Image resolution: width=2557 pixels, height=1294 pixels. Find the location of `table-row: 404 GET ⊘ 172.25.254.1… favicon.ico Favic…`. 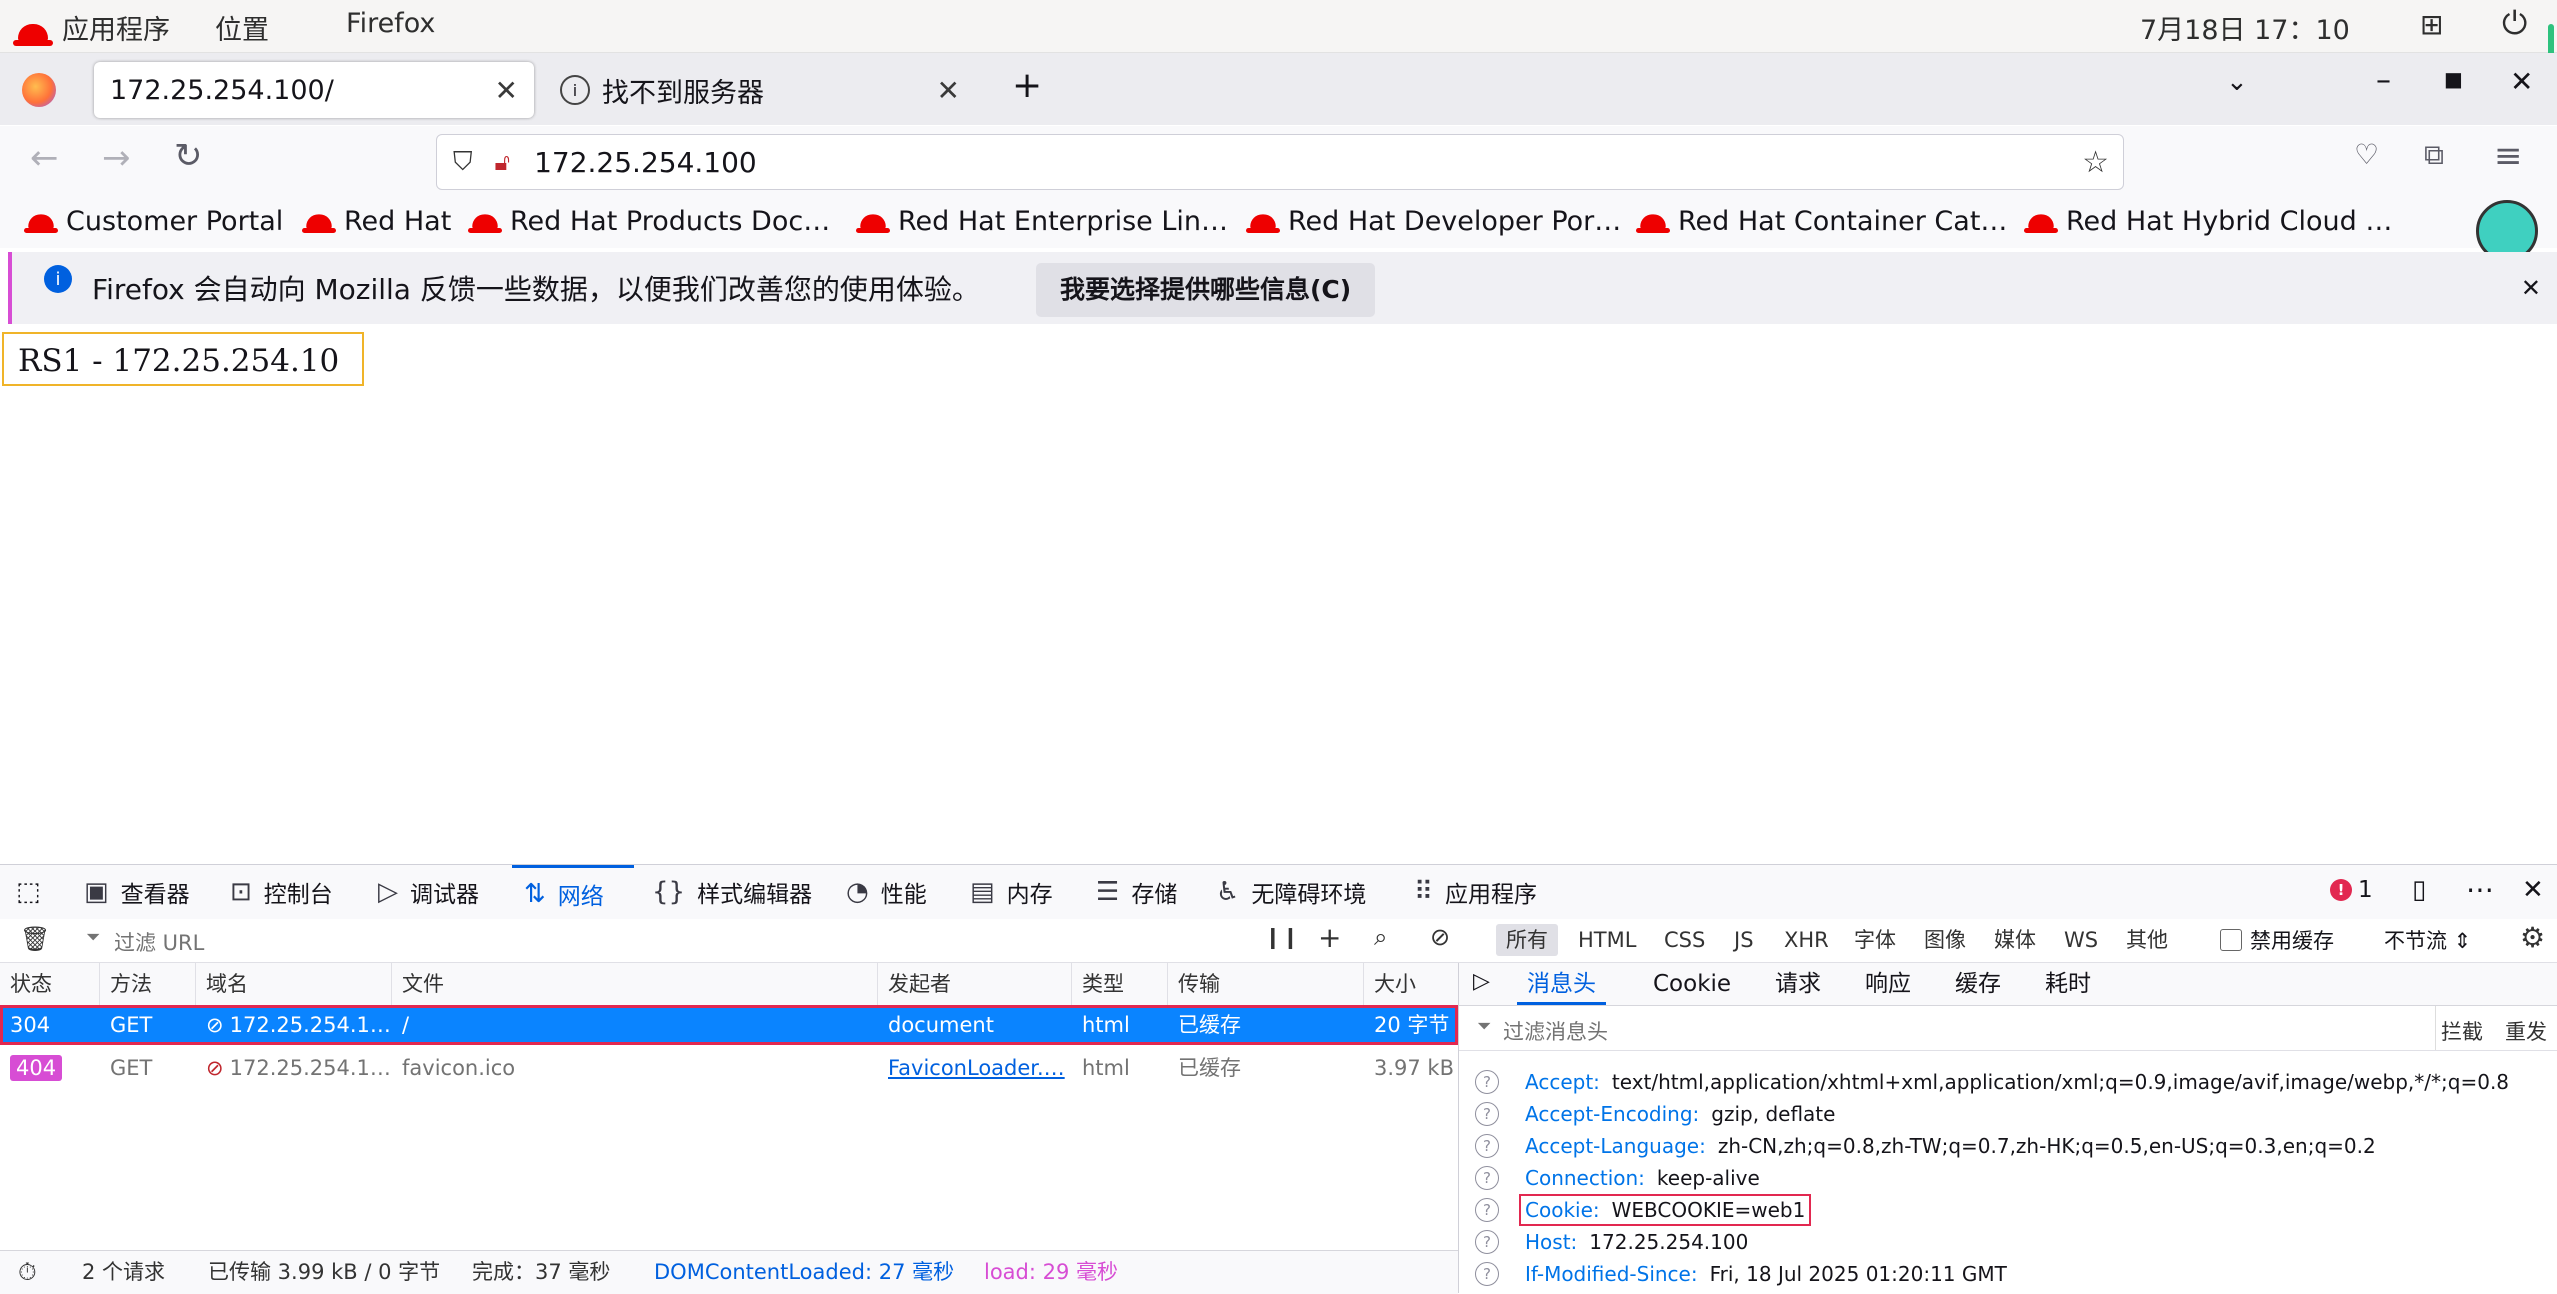

table-row: 404 GET ⊘ 172.25.254.1… favicon.ico Favic… is located at coordinates (729, 1068).